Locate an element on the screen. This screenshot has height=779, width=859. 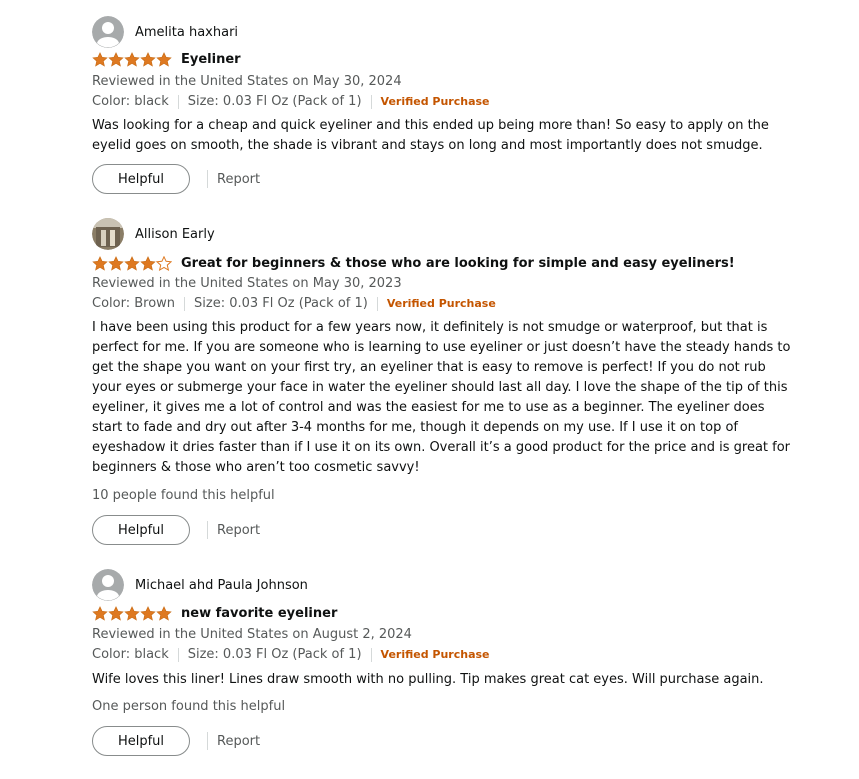
review-heading: Eyeliner is located at coordinates (166, 59).